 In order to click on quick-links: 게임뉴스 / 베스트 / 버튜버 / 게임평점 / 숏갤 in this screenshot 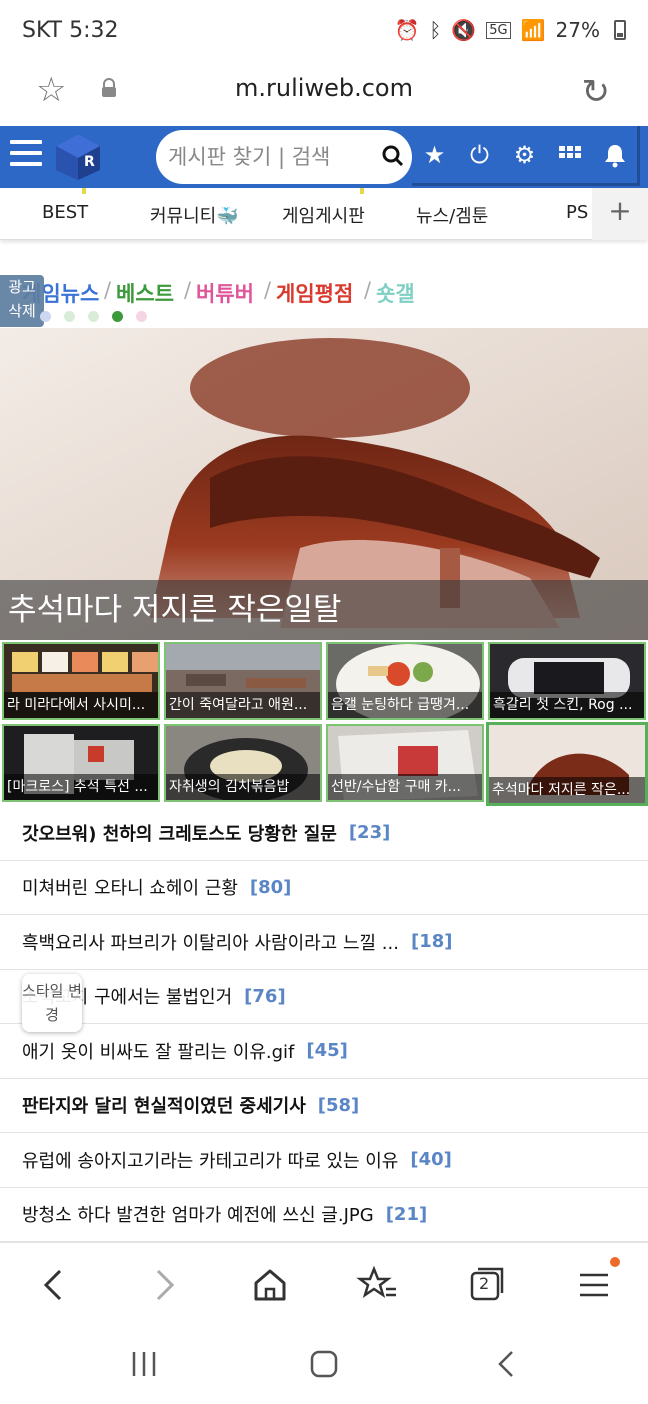, I will do `click(324, 294)`.